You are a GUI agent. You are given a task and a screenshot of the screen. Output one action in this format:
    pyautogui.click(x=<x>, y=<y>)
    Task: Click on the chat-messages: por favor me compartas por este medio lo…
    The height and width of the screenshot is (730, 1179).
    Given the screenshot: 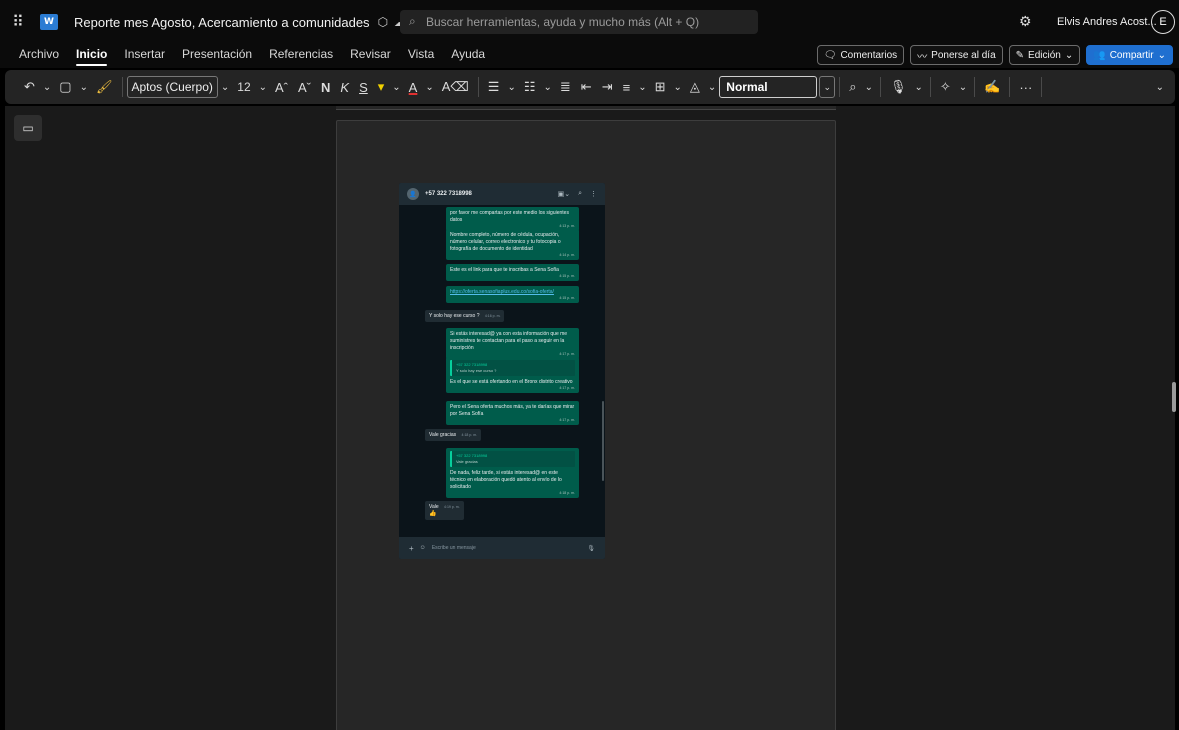 What is the action you would take?
    pyautogui.click(x=502, y=371)
    